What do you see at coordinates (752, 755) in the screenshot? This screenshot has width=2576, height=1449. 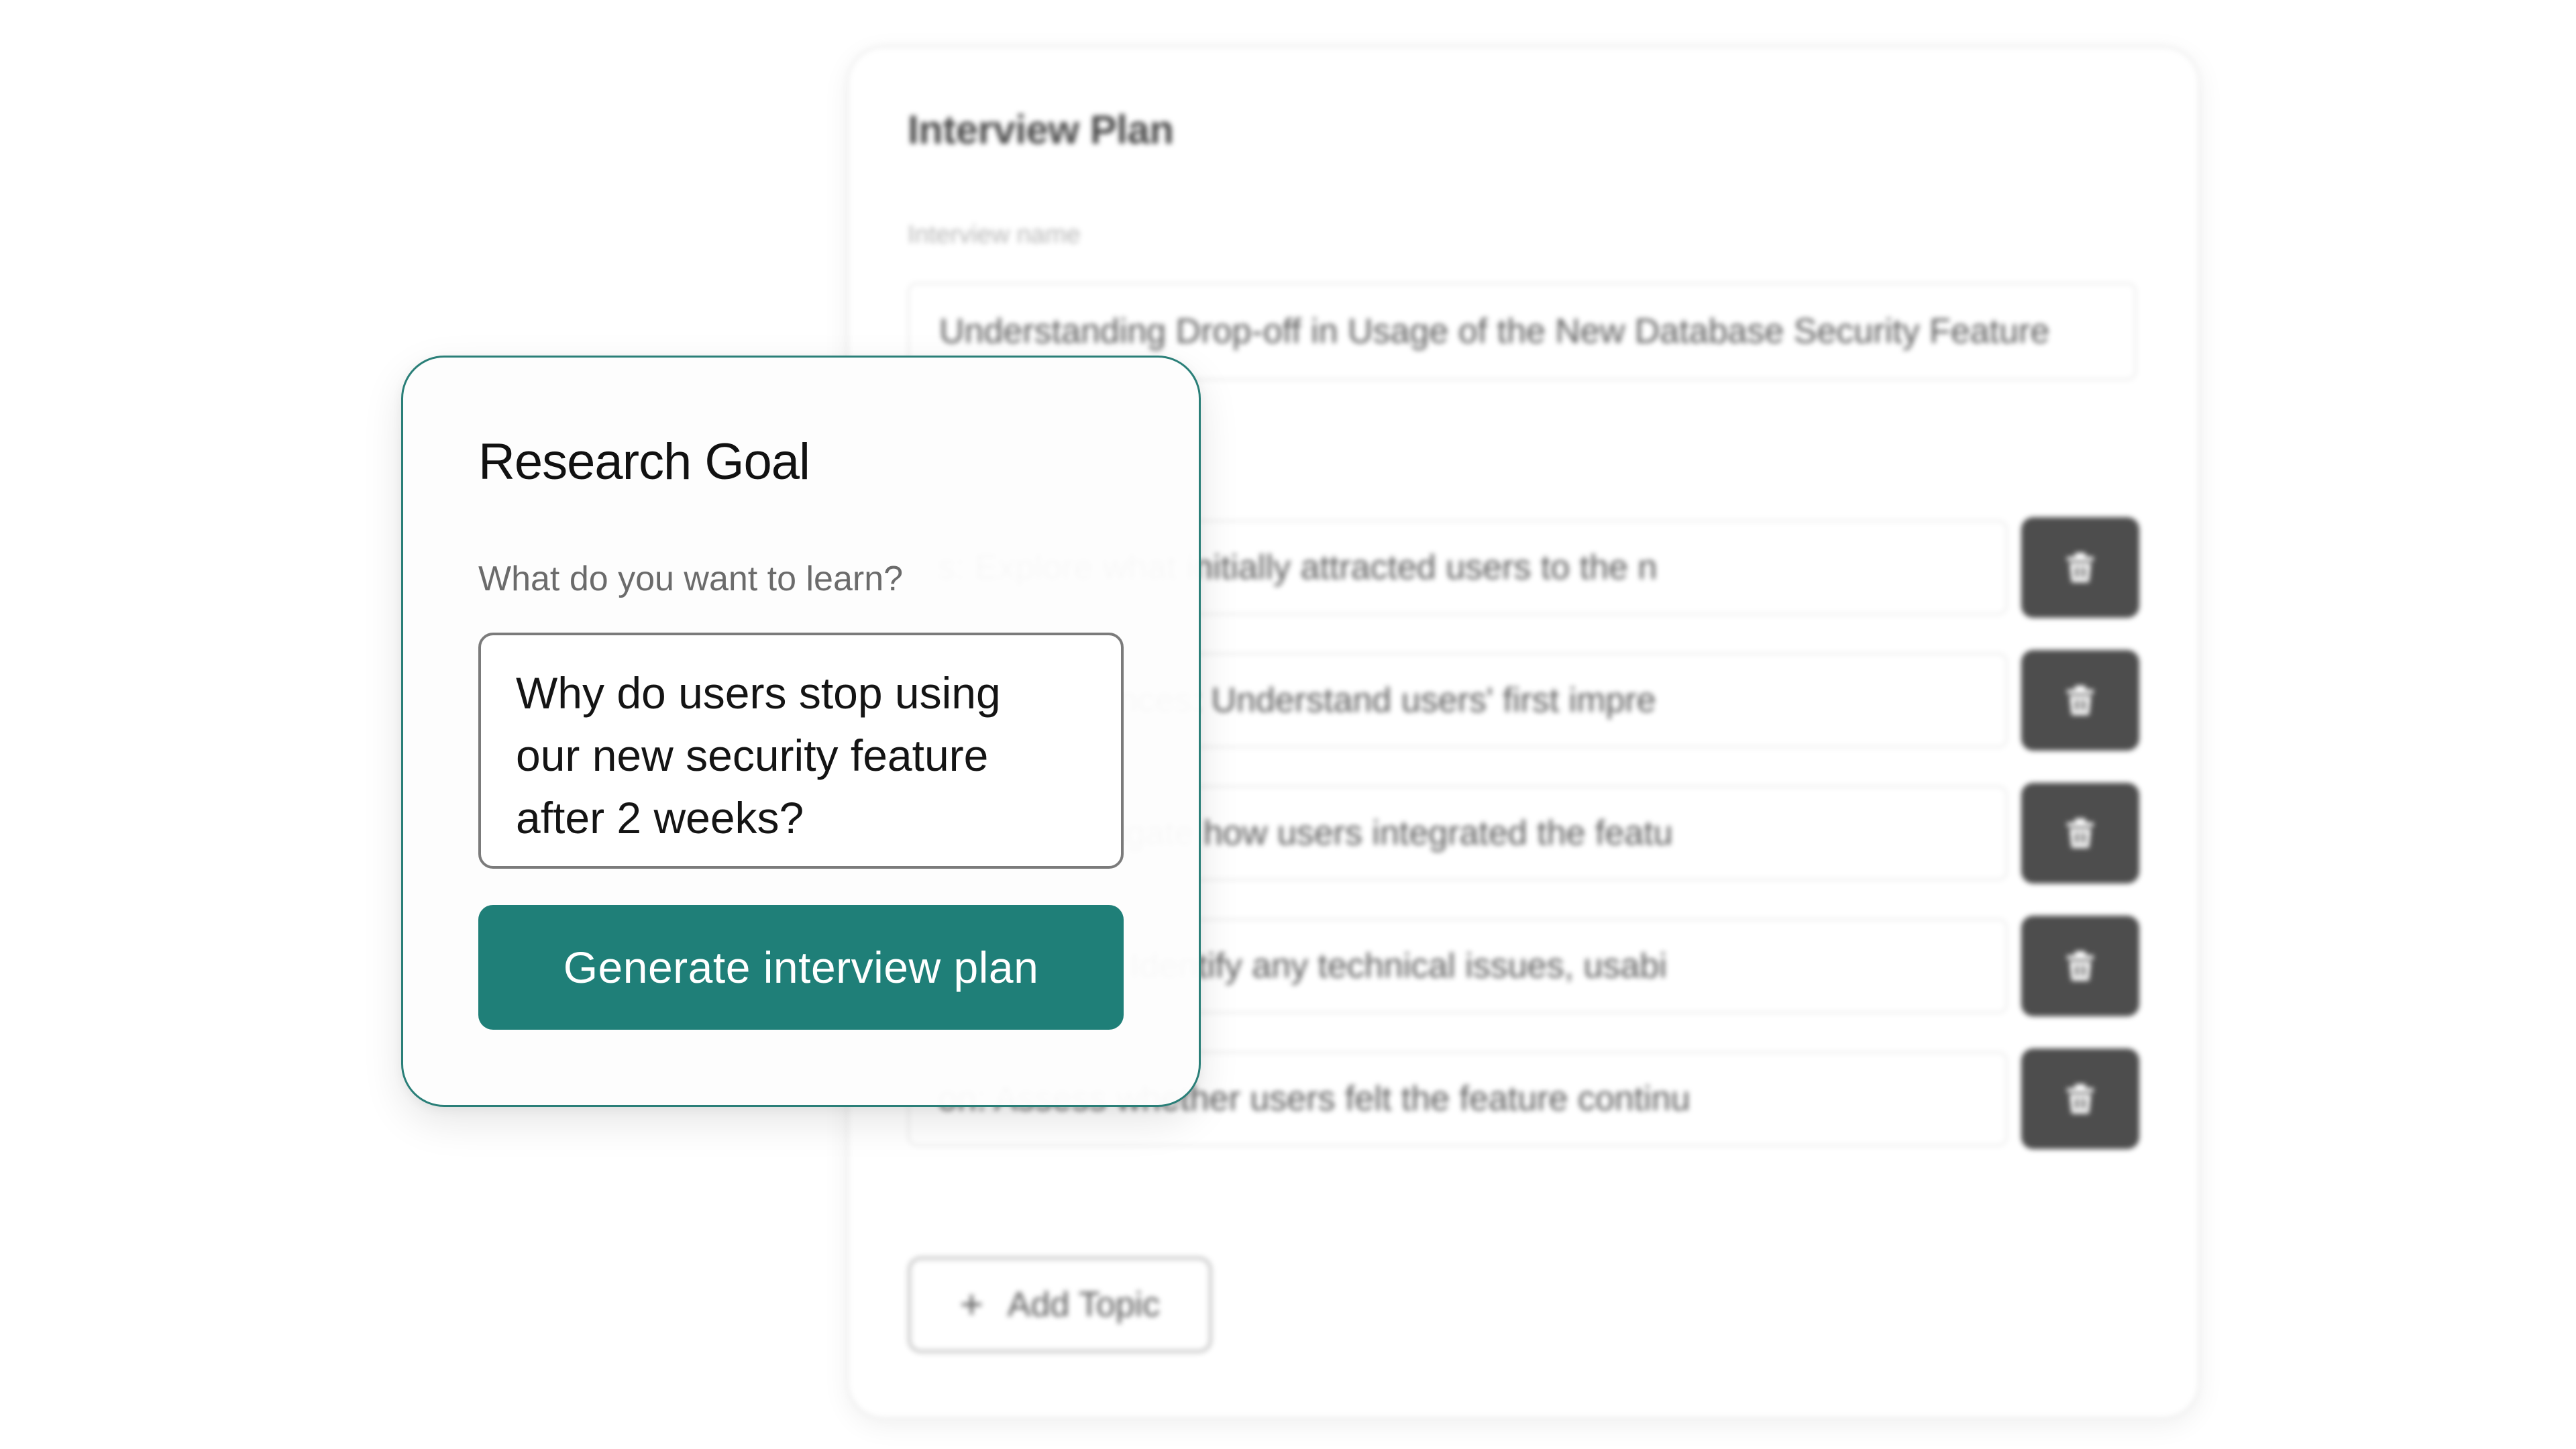 I see `input-line: our new security feature` at bounding box center [752, 755].